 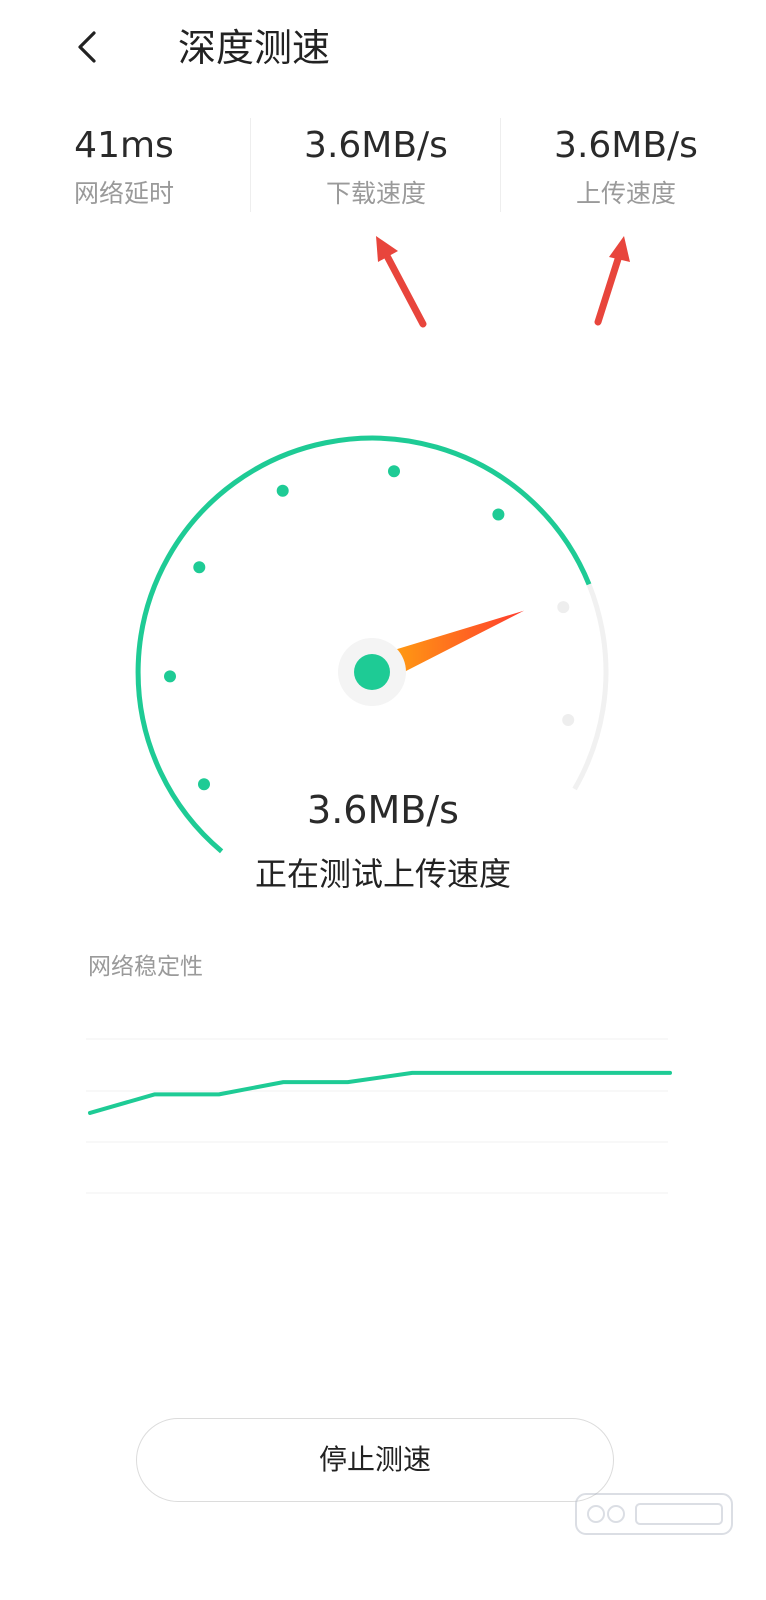 What do you see at coordinates (503, 282) in the screenshot?
I see `annotation-arrows` at bounding box center [503, 282].